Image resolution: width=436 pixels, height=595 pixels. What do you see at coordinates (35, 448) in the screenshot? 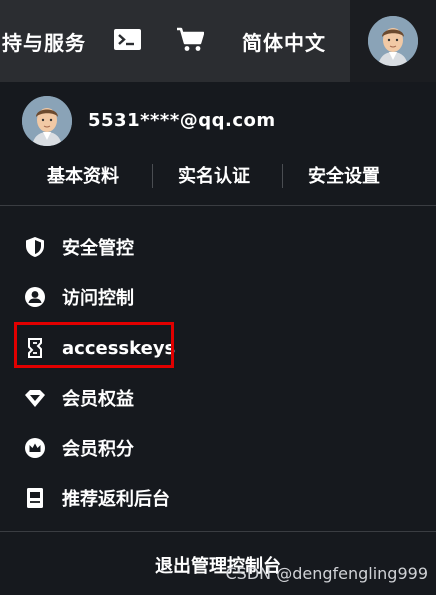
I see `crown-icon` at bounding box center [35, 448].